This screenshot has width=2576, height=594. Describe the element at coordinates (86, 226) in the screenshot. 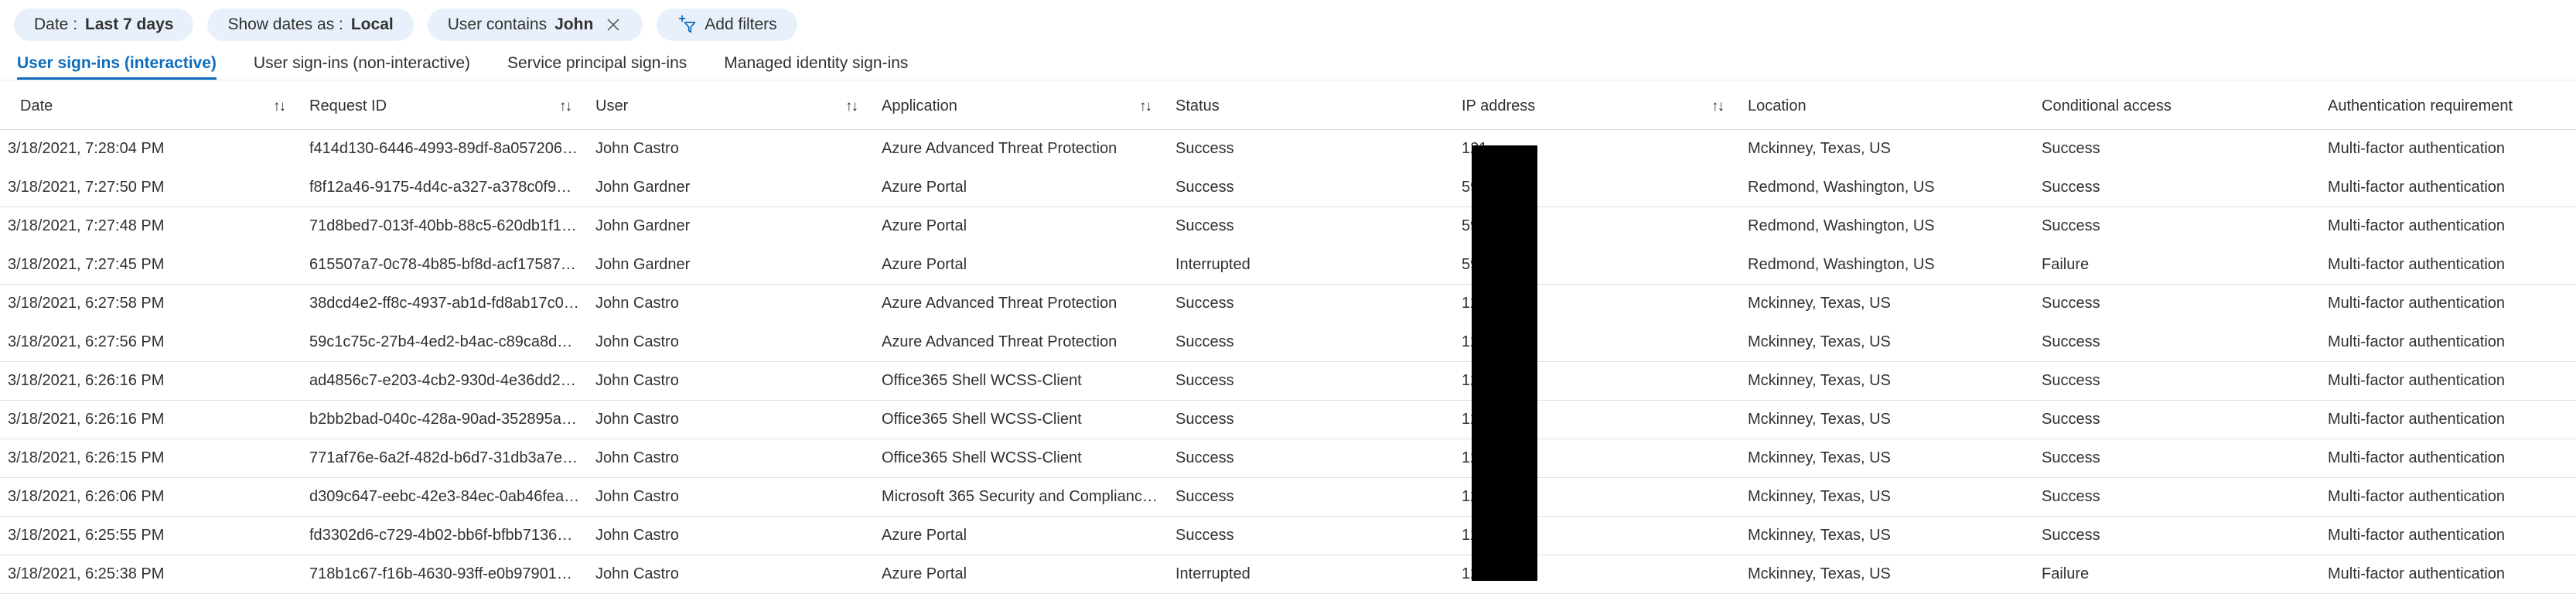

I see `cell-date: 3/18/2021, 7:27:48 PM` at that location.